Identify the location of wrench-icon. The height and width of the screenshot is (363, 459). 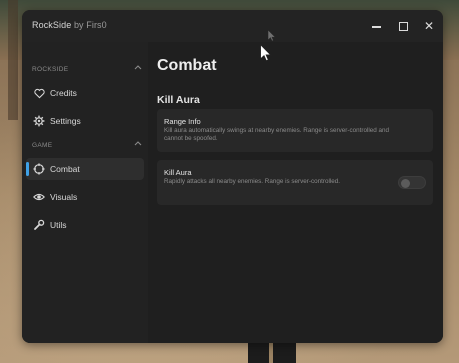
(39, 225).